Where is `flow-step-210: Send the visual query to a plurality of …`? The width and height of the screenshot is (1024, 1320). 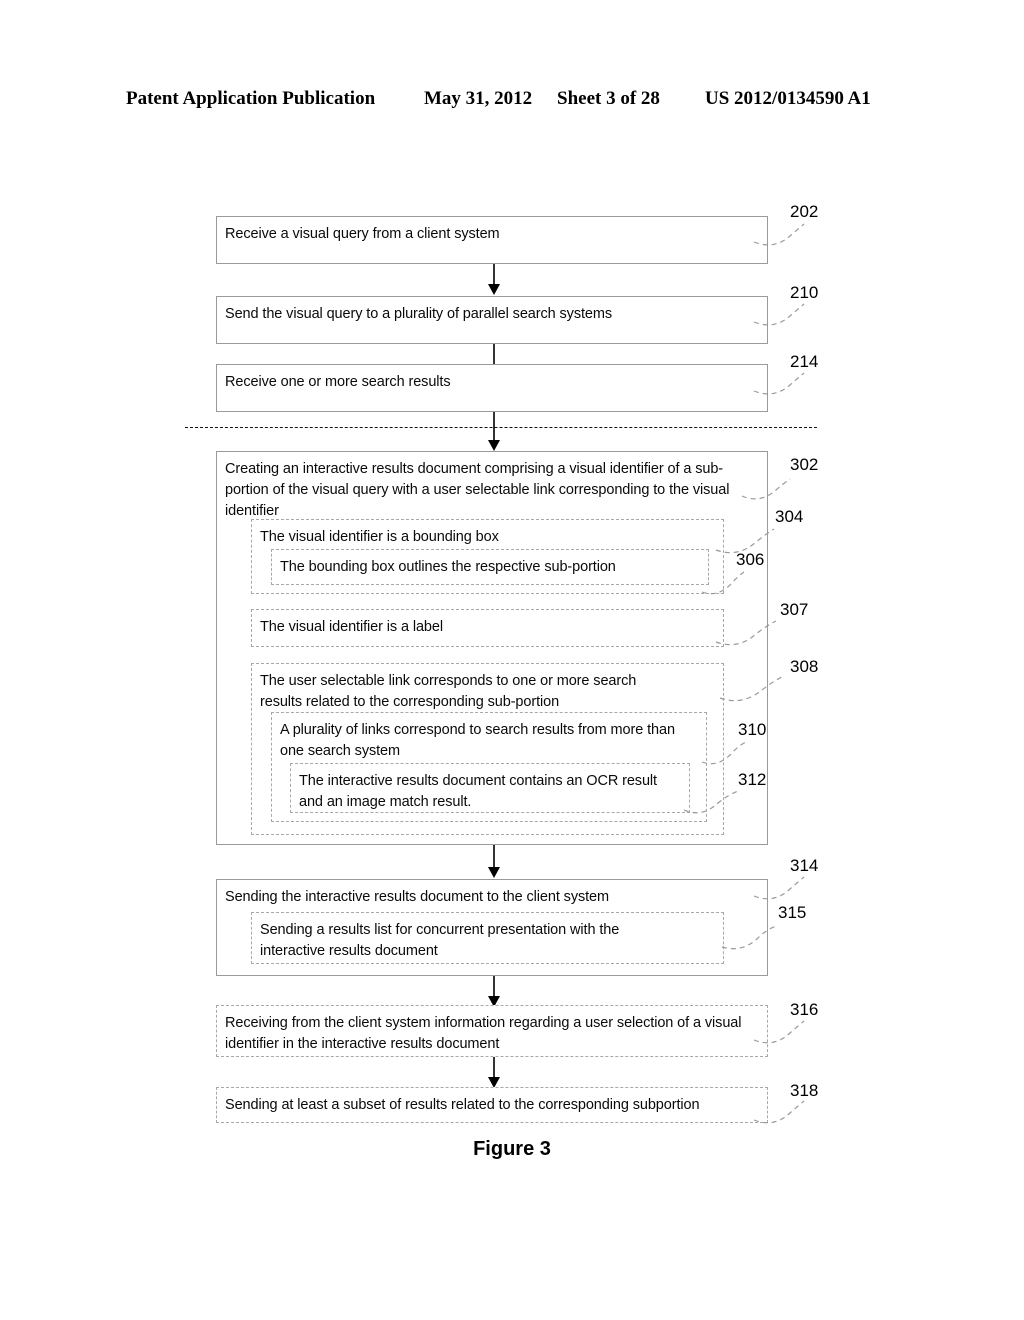 flow-step-210: Send the visual query to a plurality of … is located at coordinates (492, 320).